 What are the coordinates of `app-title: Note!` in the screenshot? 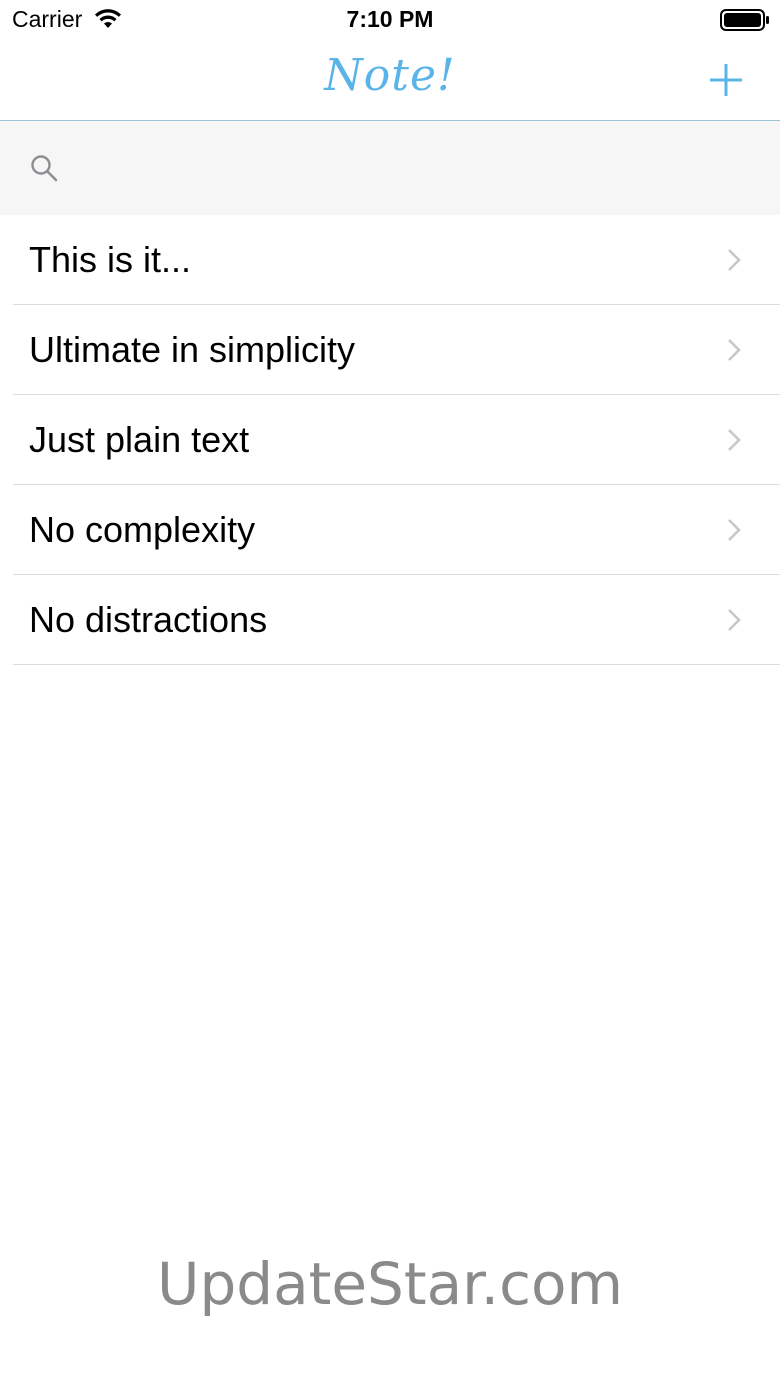 It's located at (390, 75).